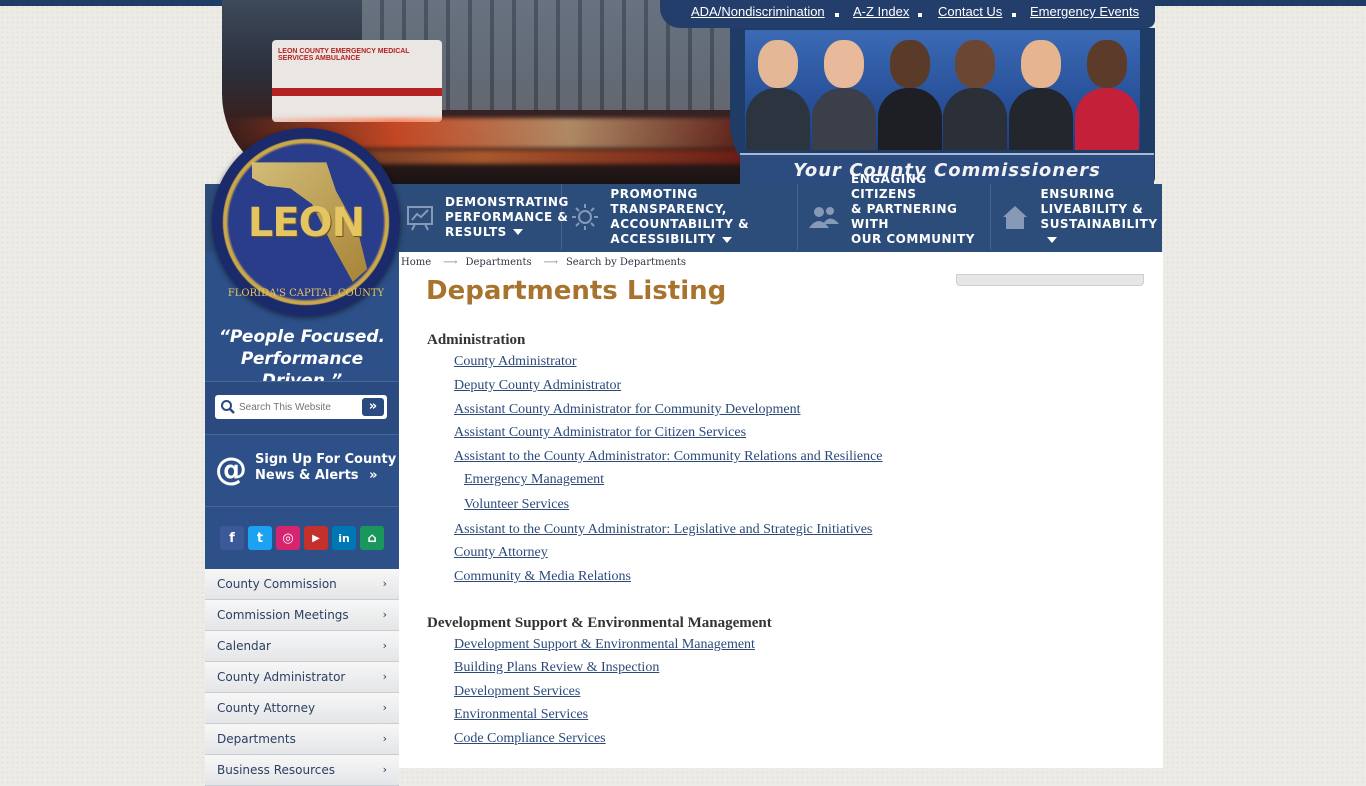 Image resolution: width=1366 pixels, height=786 pixels. What do you see at coordinates (1014, 15) in the screenshot?
I see `separator-dot` at bounding box center [1014, 15].